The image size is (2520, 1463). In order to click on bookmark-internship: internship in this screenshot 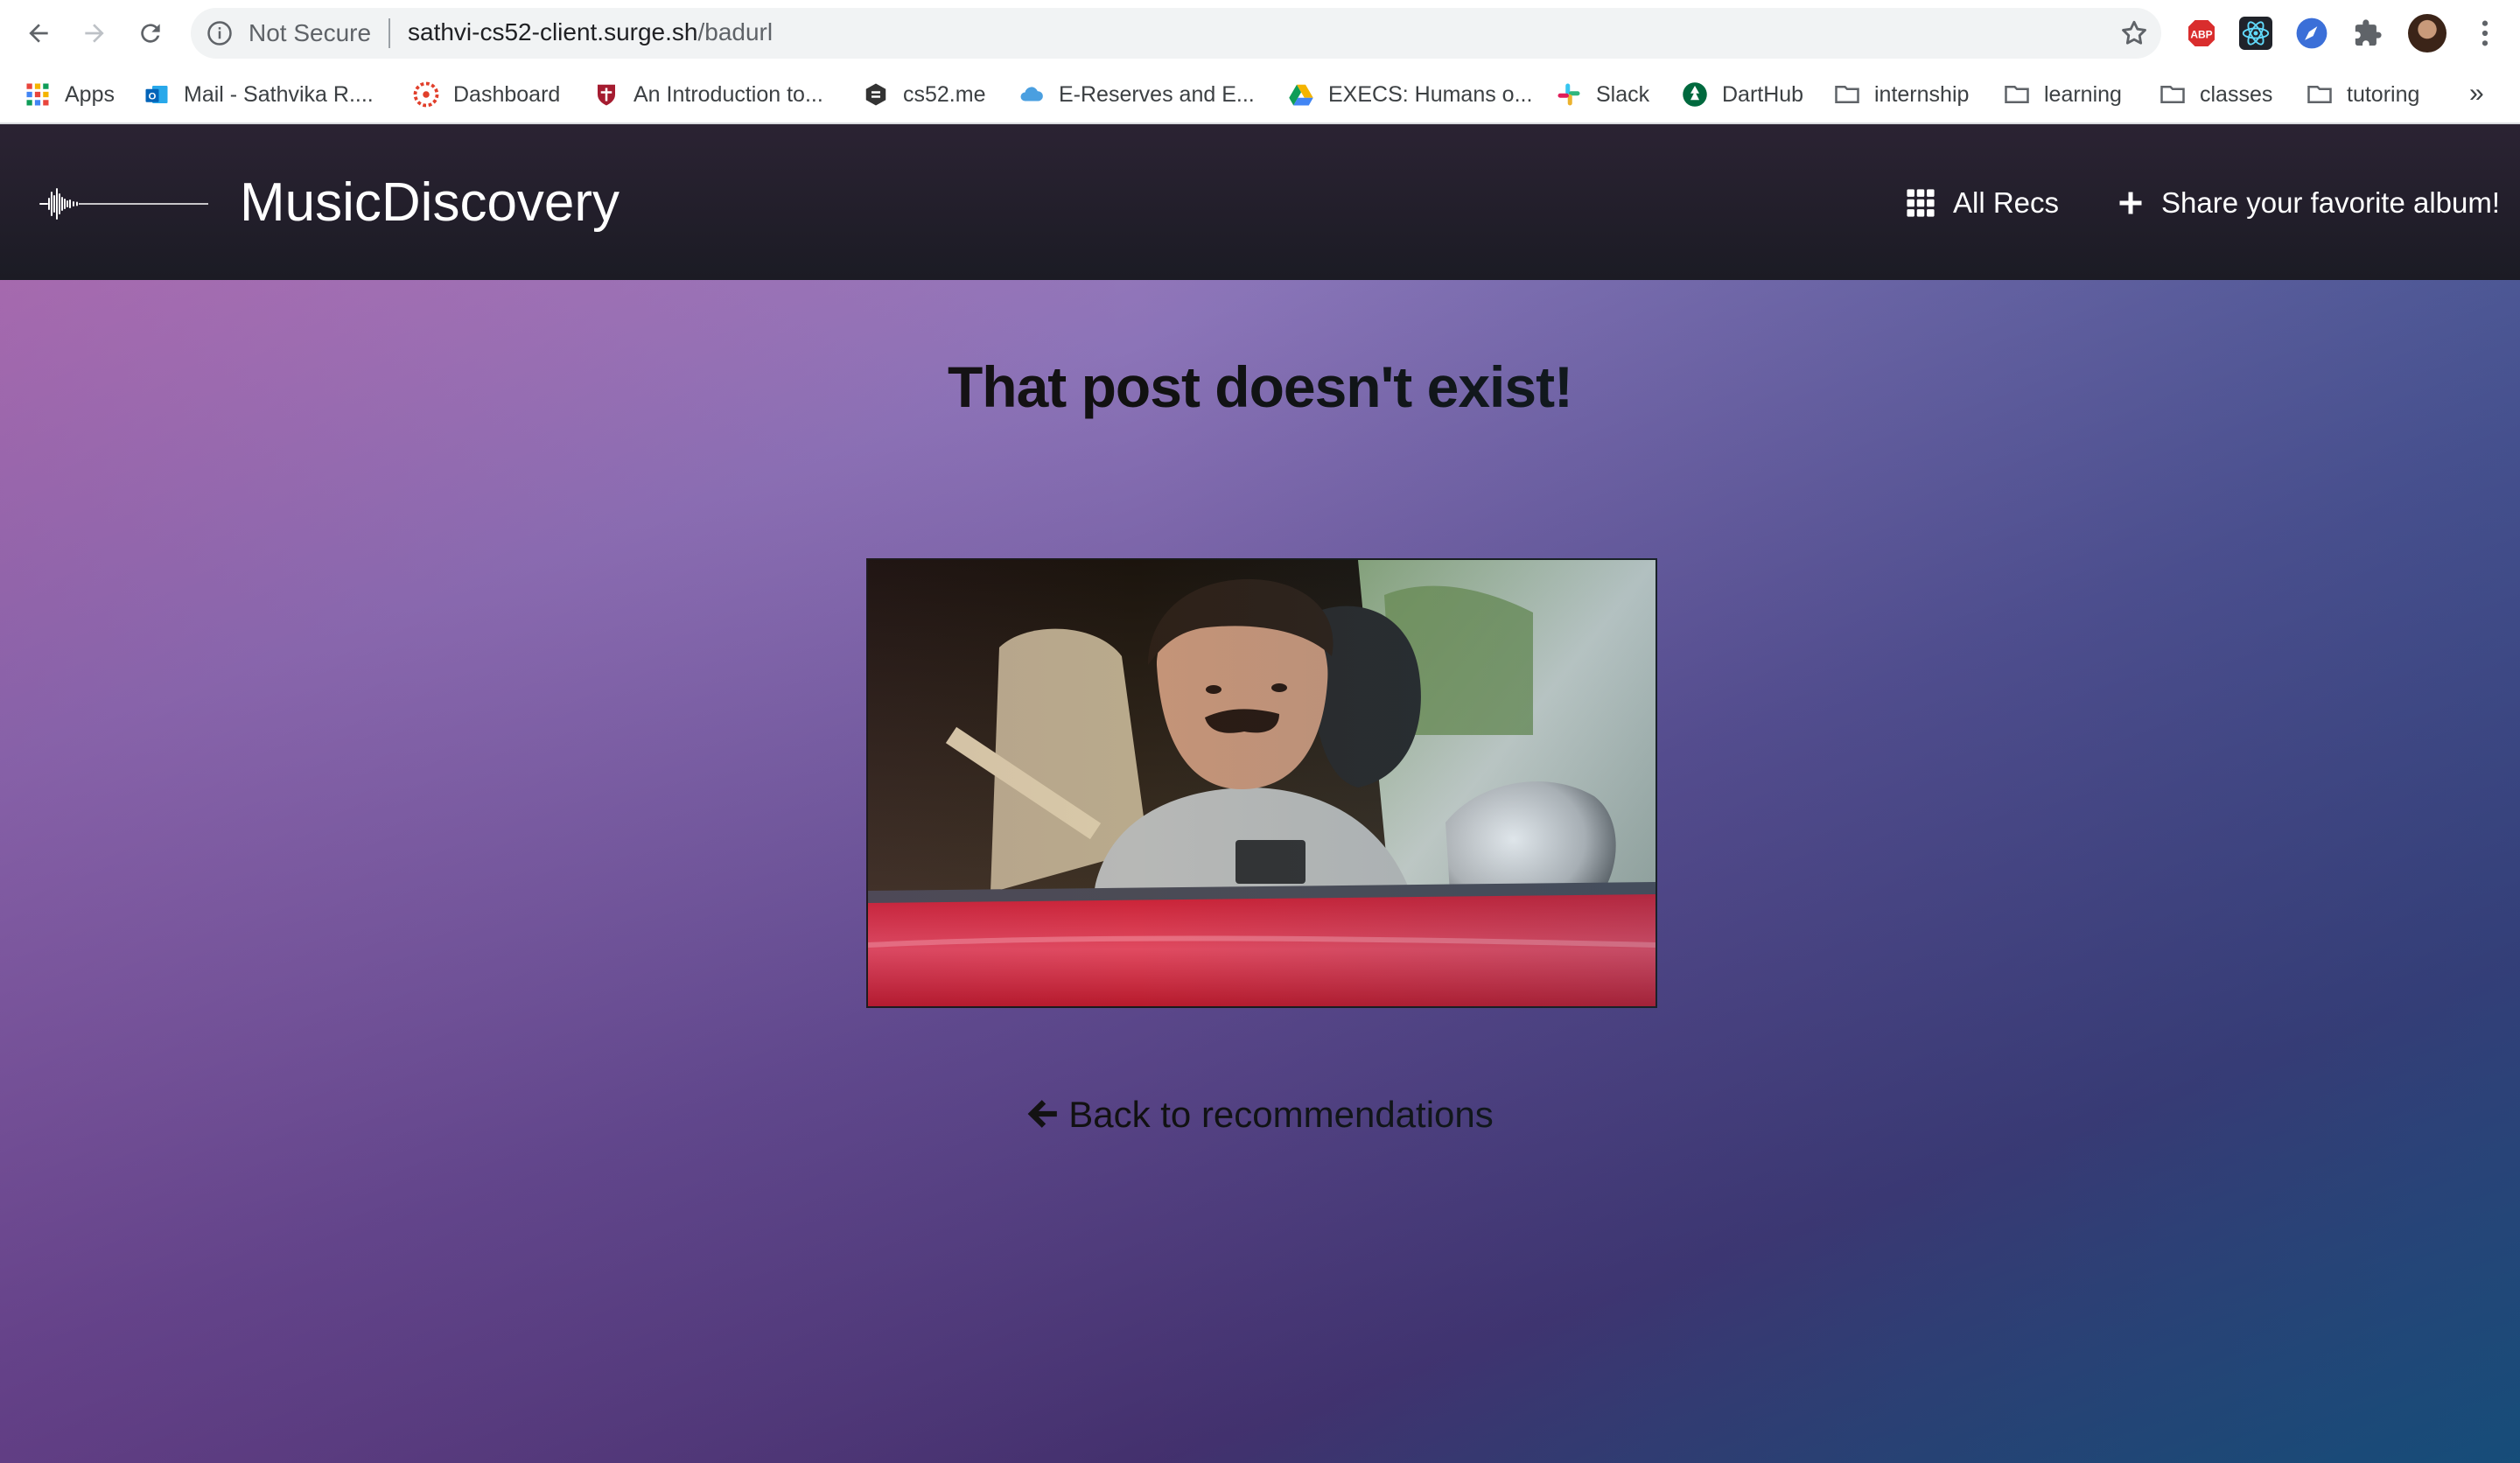, I will do `click(1901, 94)`.